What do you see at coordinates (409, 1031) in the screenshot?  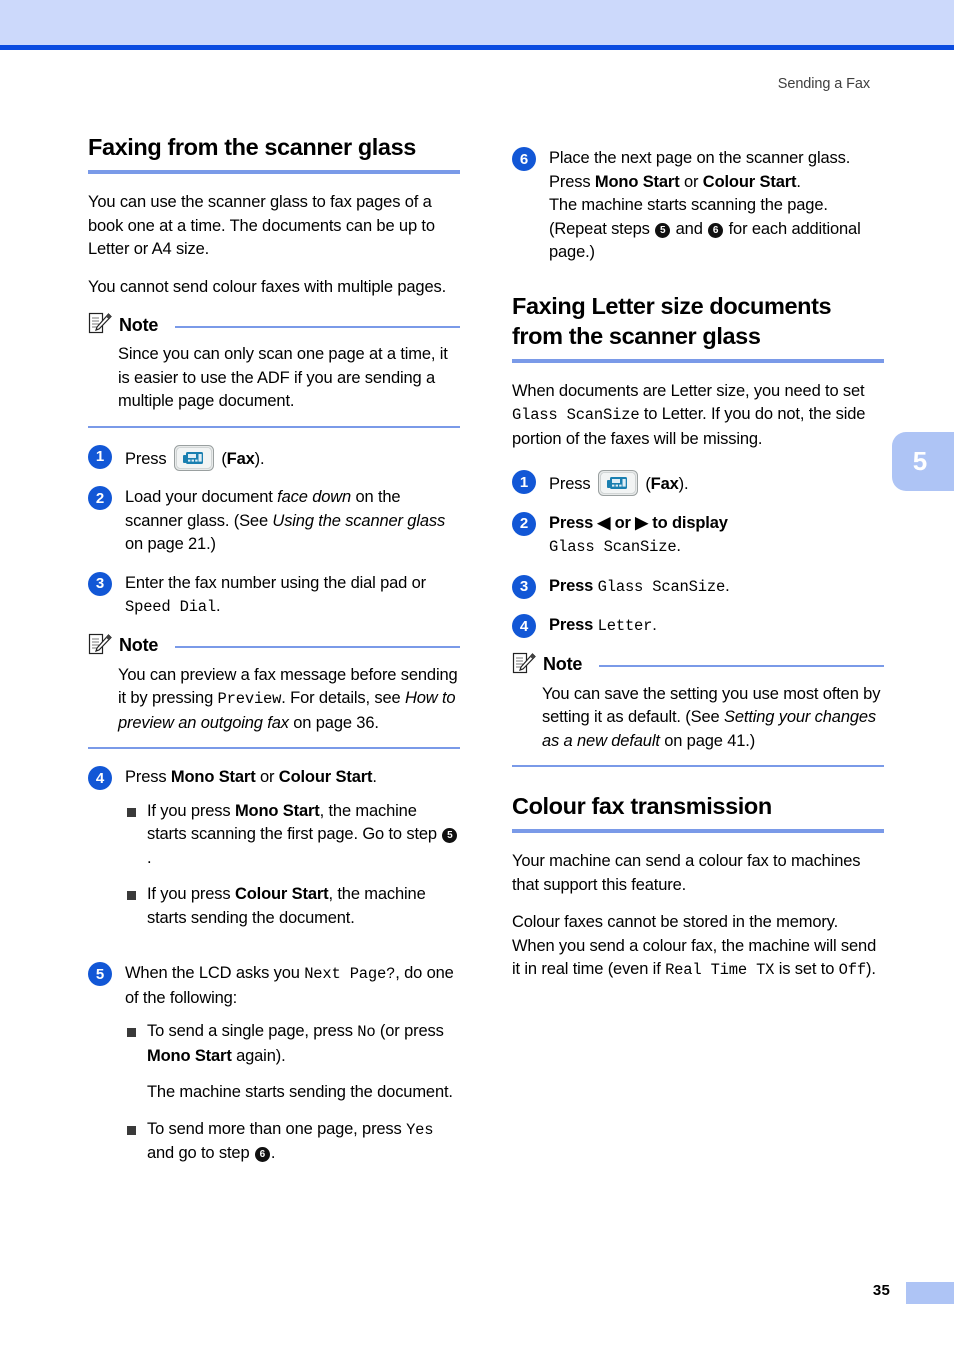 I see `bullet-text-part: (or press` at bounding box center [409, 1031].